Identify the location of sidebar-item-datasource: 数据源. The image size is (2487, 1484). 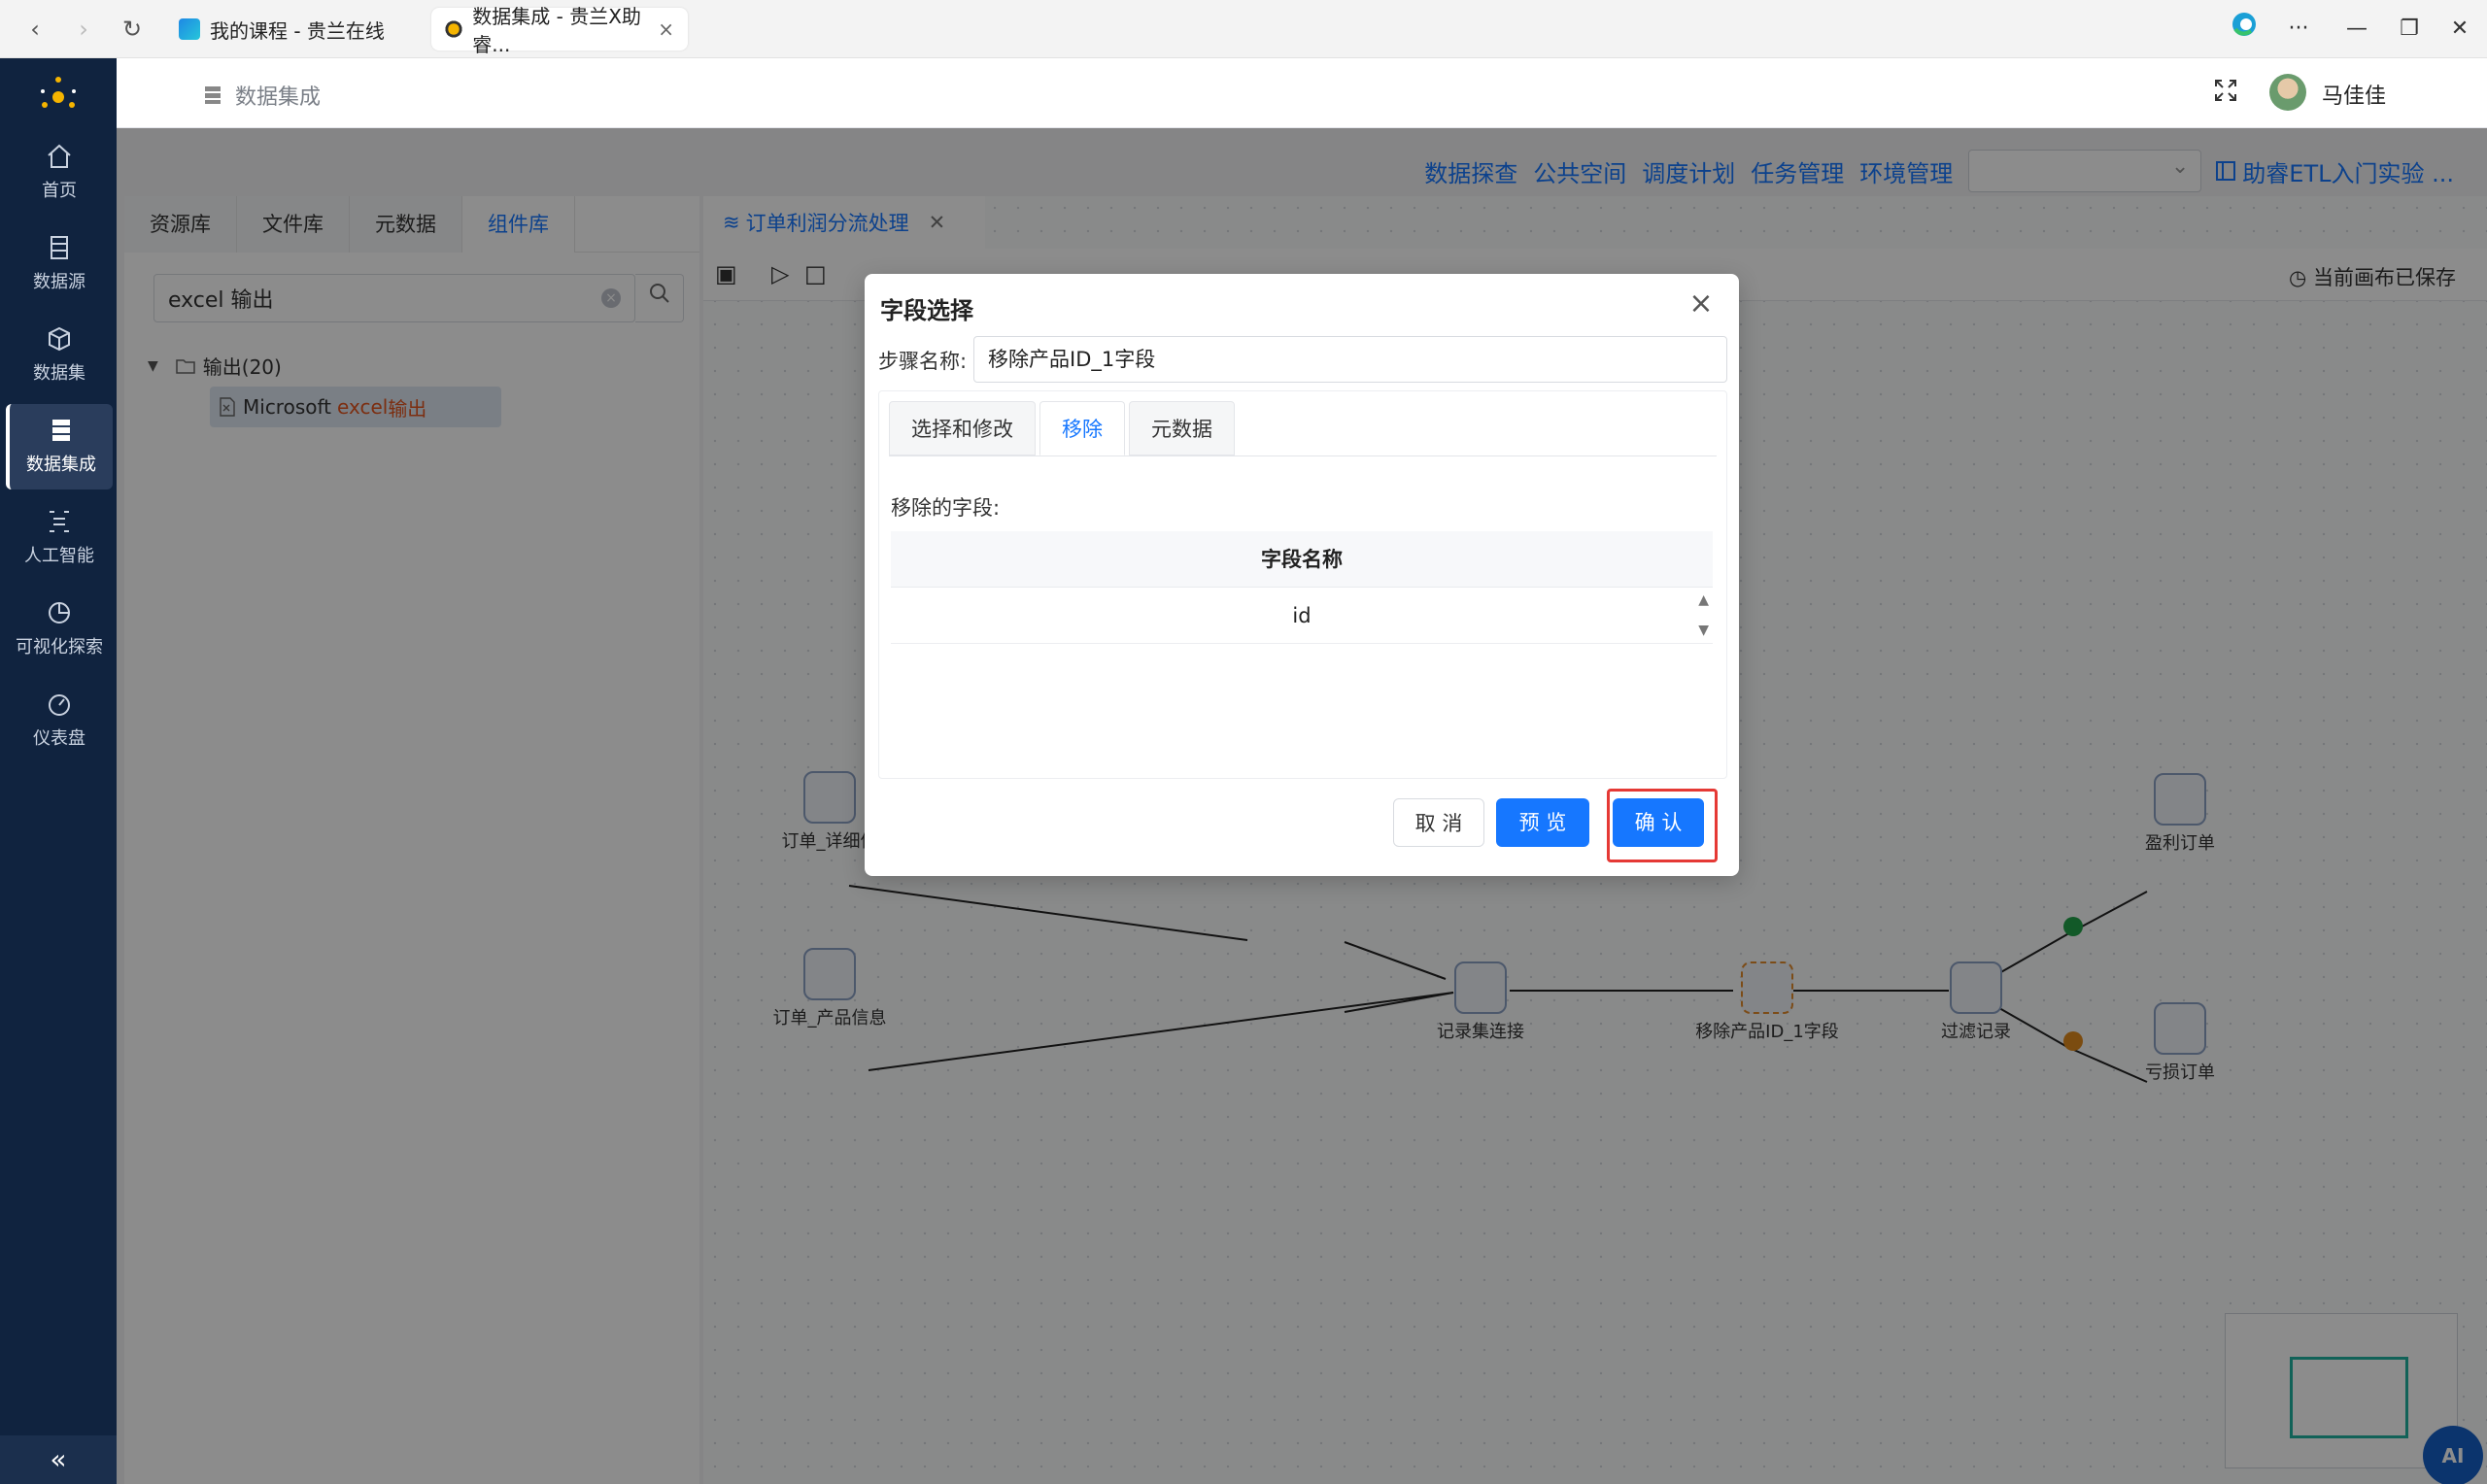
(59, 264).